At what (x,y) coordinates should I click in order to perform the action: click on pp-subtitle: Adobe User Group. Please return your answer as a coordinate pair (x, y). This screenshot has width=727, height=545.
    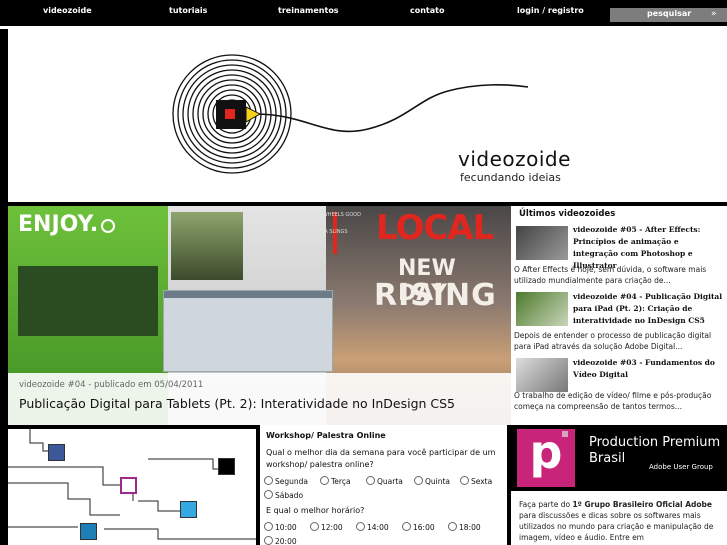
    Looking at the image, I should click on (681, 467).